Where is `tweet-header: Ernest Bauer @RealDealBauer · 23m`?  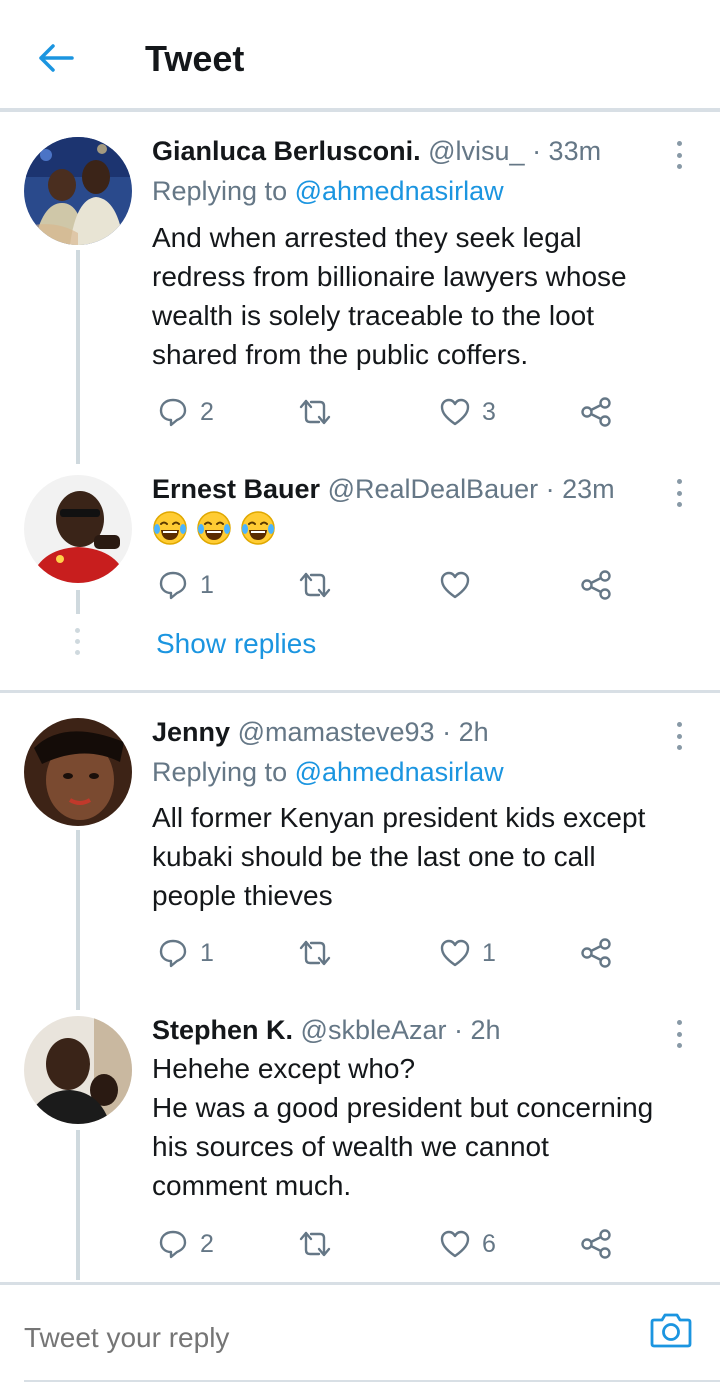 tweet-header: Ernest Bauer @RealDealBauer · 23m is located at coordinates (383, 489).